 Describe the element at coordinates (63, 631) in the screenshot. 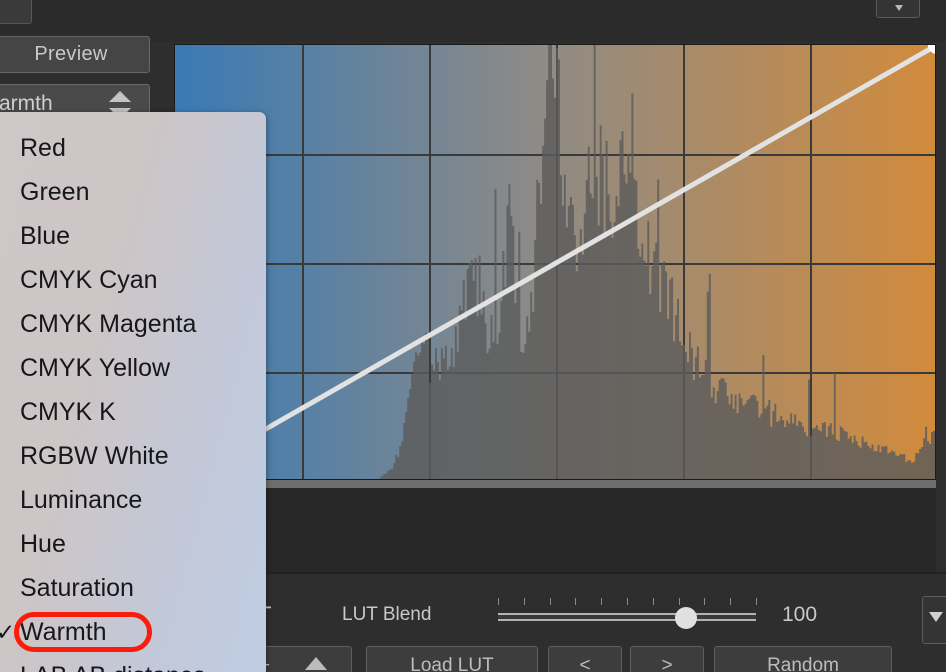

I see `menu-item-label: Warmth` at that location.